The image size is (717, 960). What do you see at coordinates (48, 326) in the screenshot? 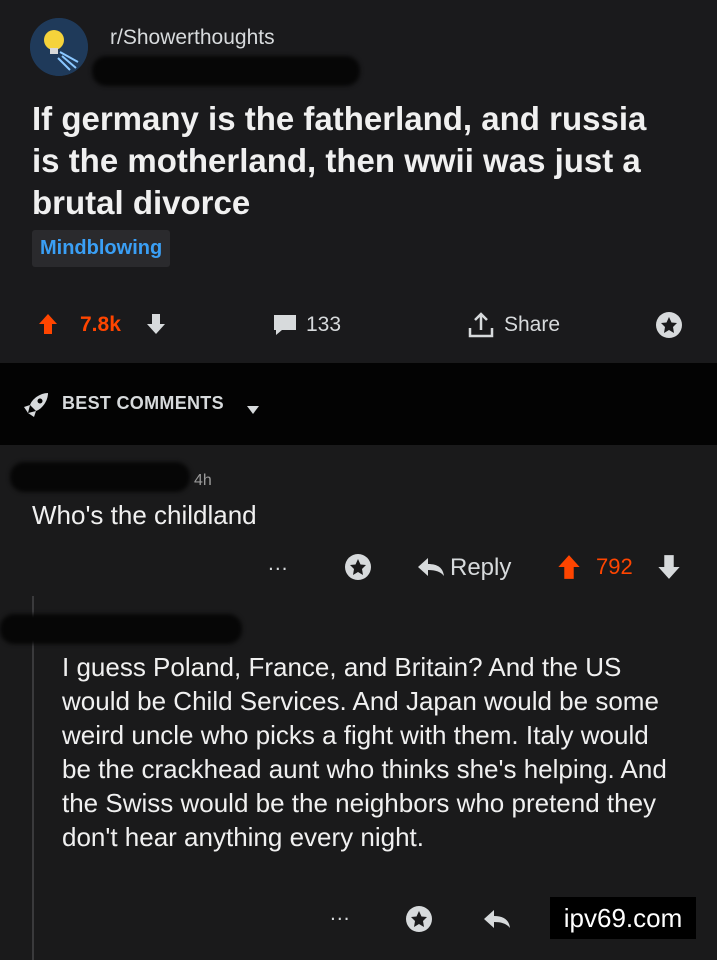
I see `upvote-icon` at bounding box center [48, 326].